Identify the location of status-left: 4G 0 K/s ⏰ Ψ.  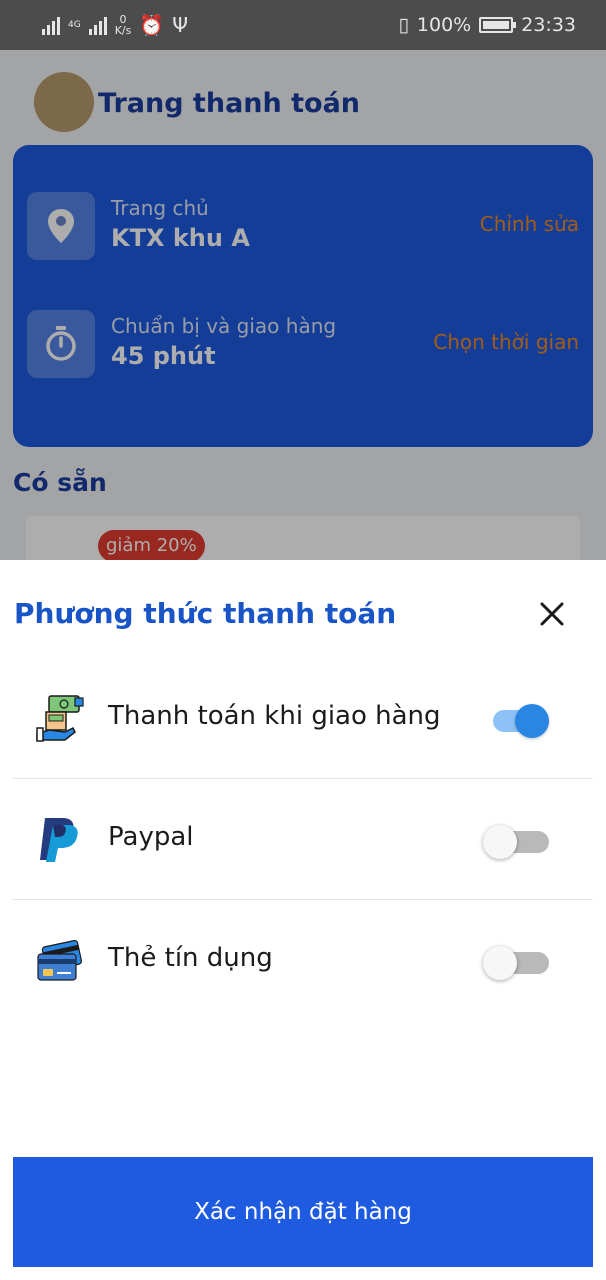
(115, 25).